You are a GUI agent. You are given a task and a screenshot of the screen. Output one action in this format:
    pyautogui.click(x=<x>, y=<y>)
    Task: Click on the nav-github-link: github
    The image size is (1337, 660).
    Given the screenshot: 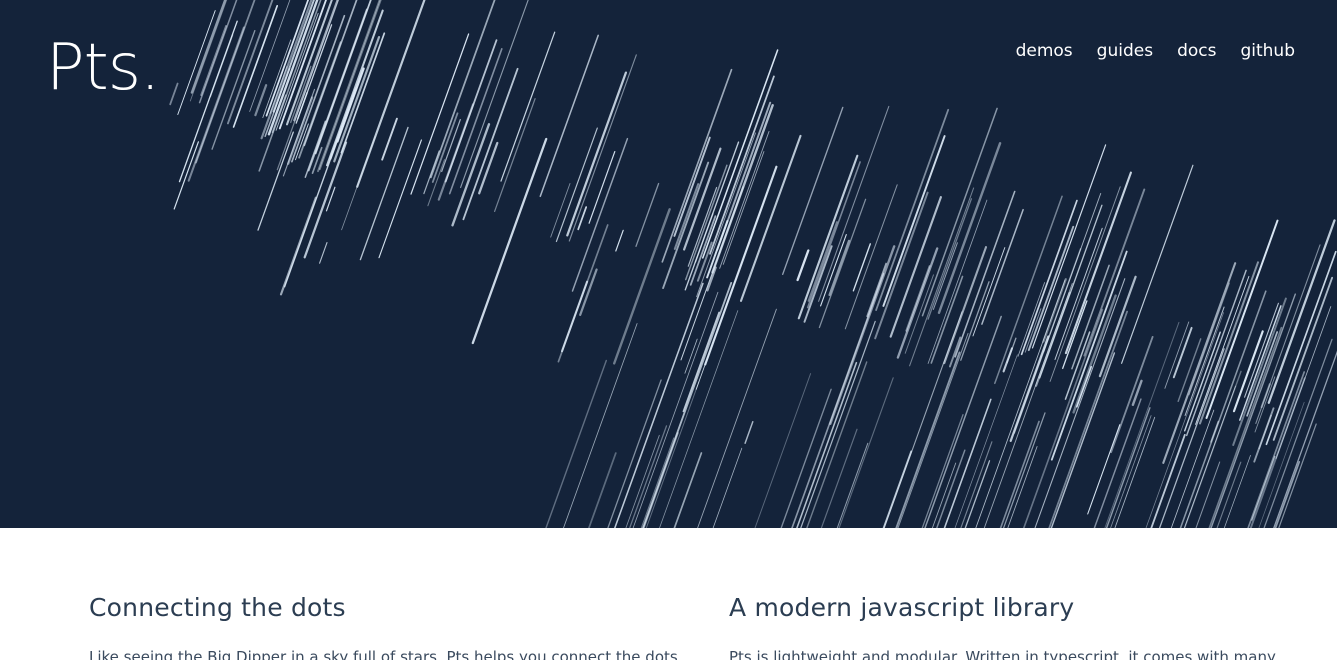 What is the action you would take?
    pyautogui.click(x=1267, y=51)
    